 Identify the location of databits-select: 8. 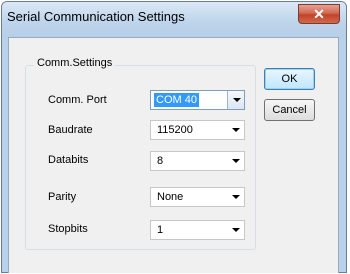
(197, 161).